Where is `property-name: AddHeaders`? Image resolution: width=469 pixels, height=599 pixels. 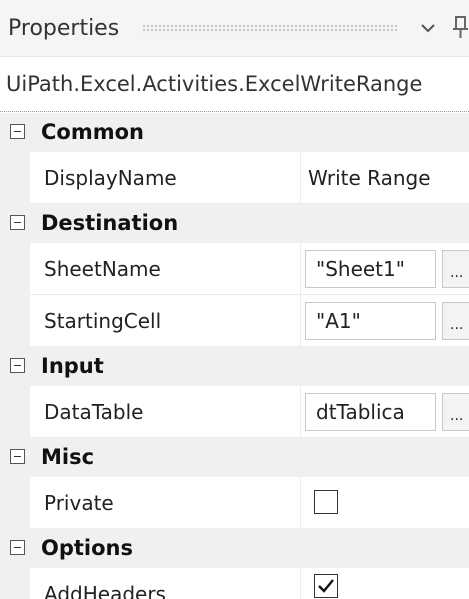
property-name: AddHeaders is located at coordinates (105, 590).